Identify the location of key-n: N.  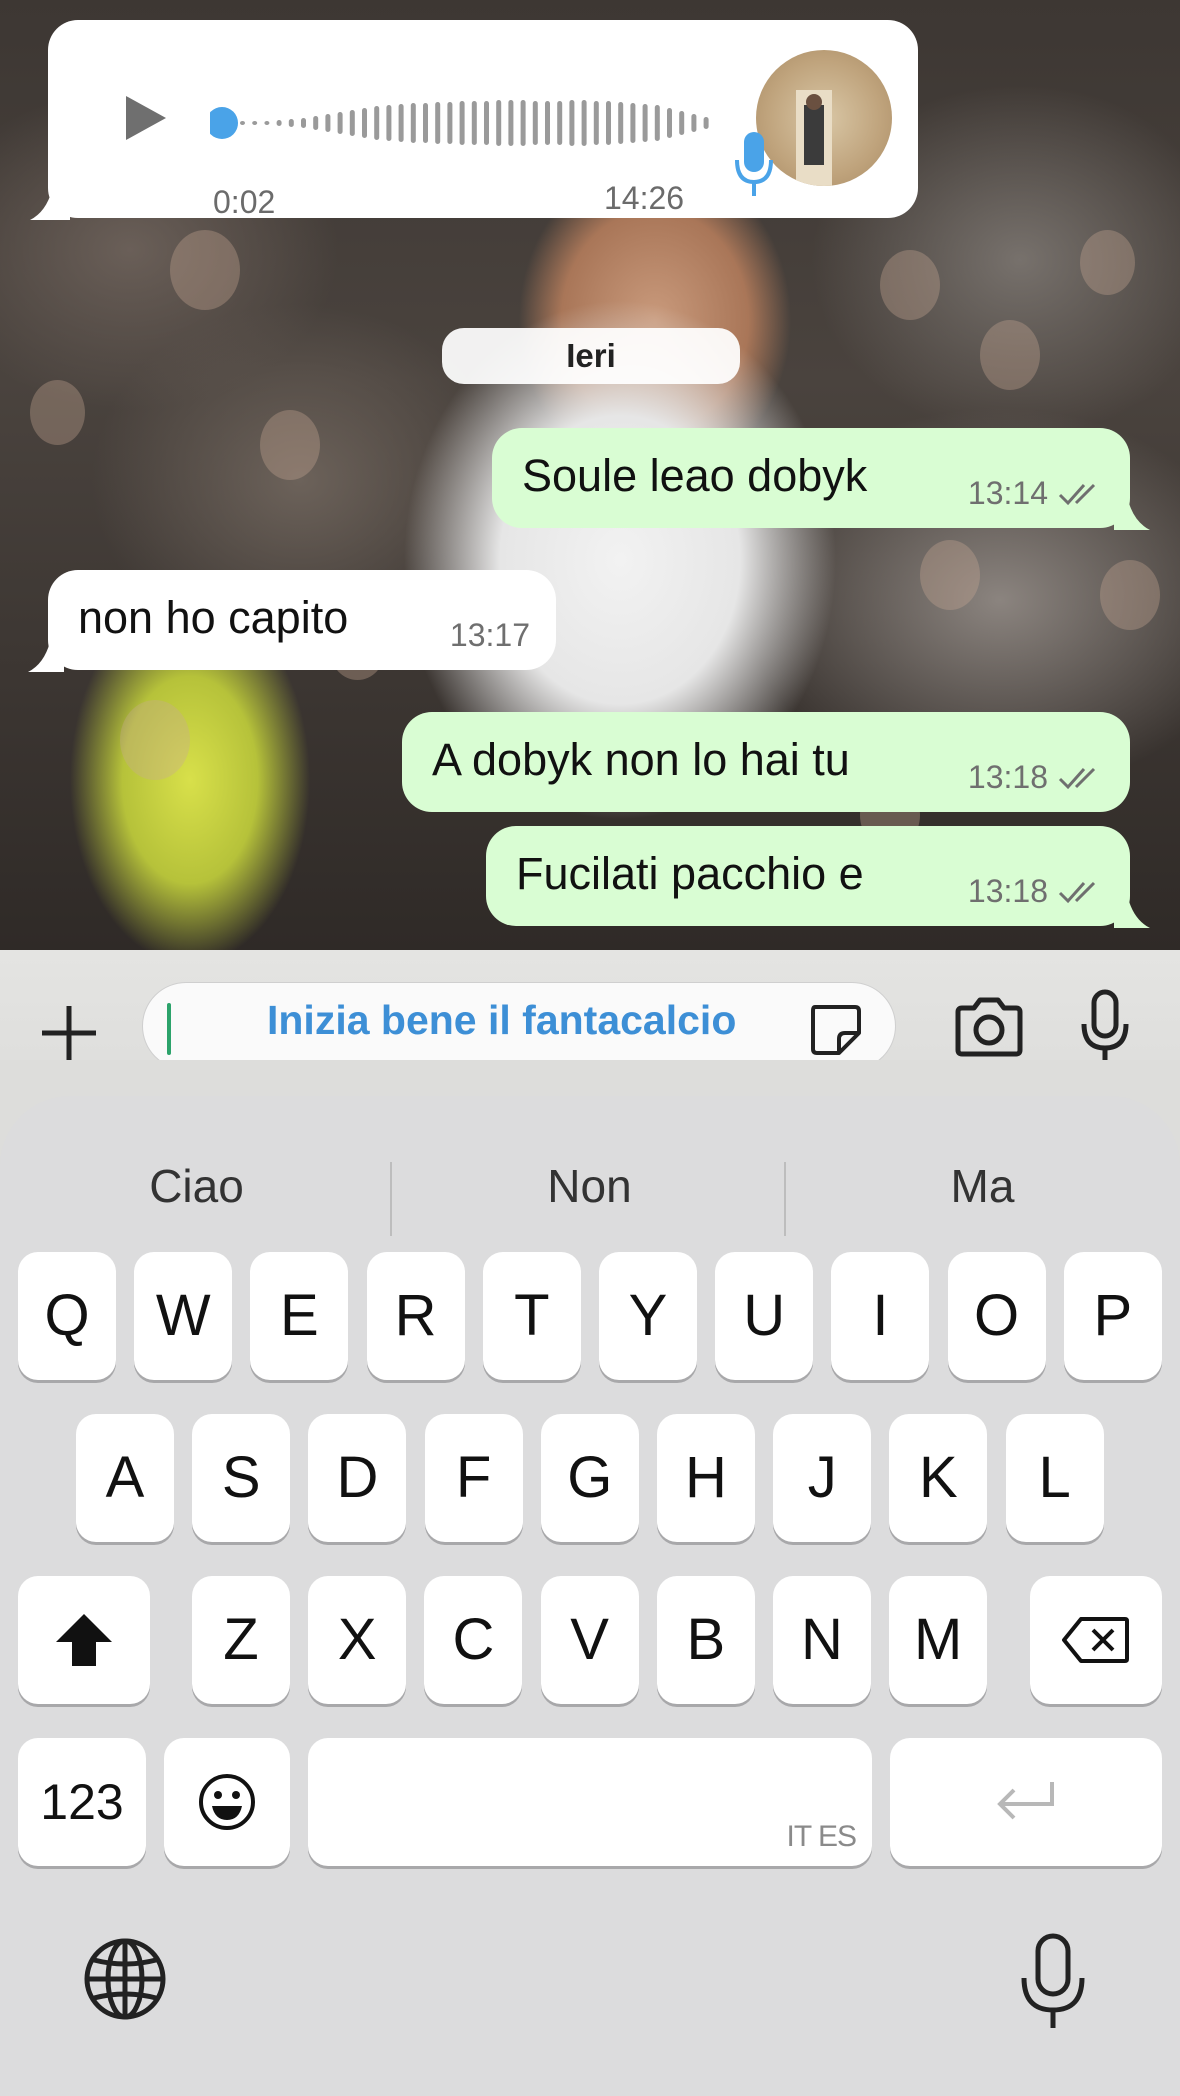
(822, 1640).